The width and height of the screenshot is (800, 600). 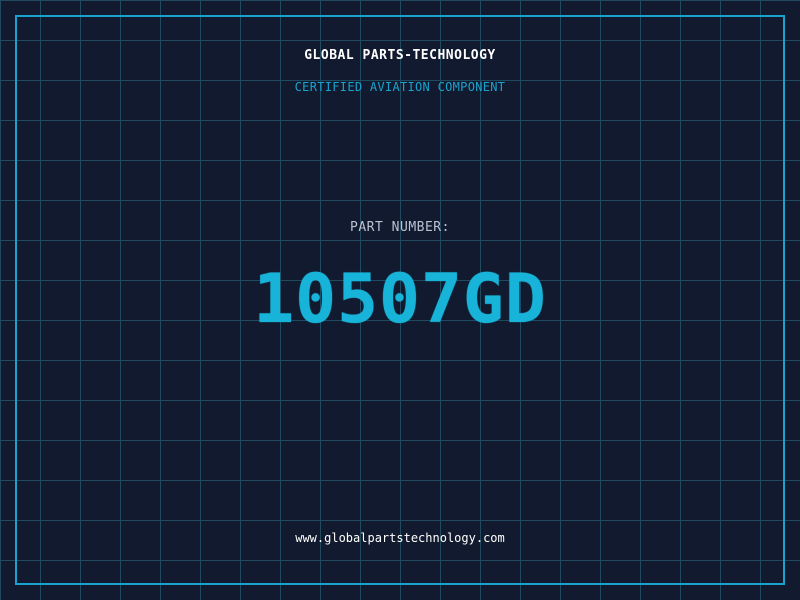 What do you see at coordinates (400, 55) in the screenshot?
I see `company-name: GLOBAL PARTS-TECHNOLOGY` at bounding box center [400, 55].